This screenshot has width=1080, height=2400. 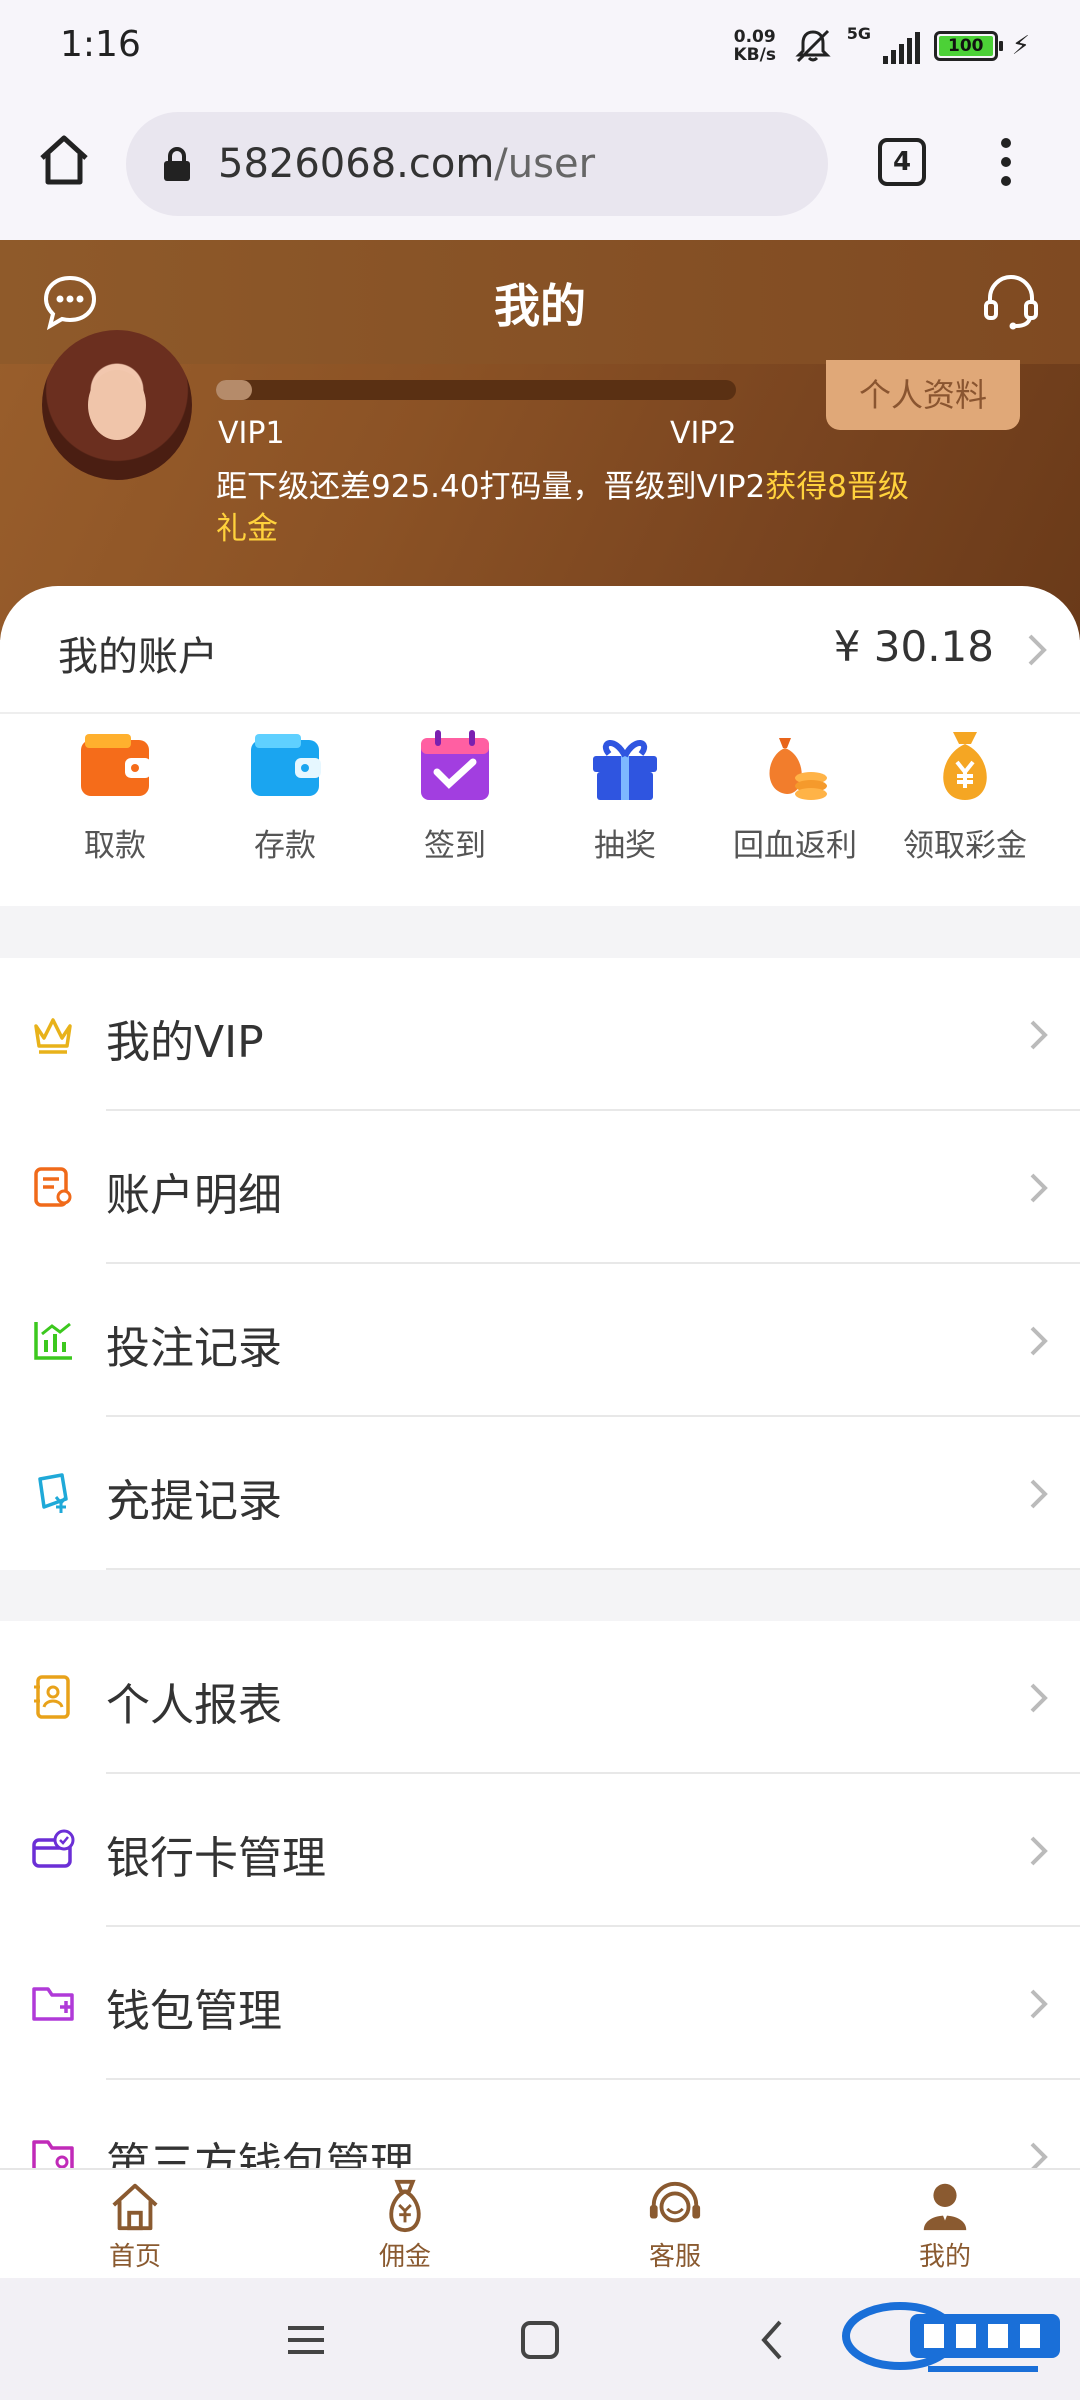 I want to click on customer-service-icon, so click(x=675, y=2202).